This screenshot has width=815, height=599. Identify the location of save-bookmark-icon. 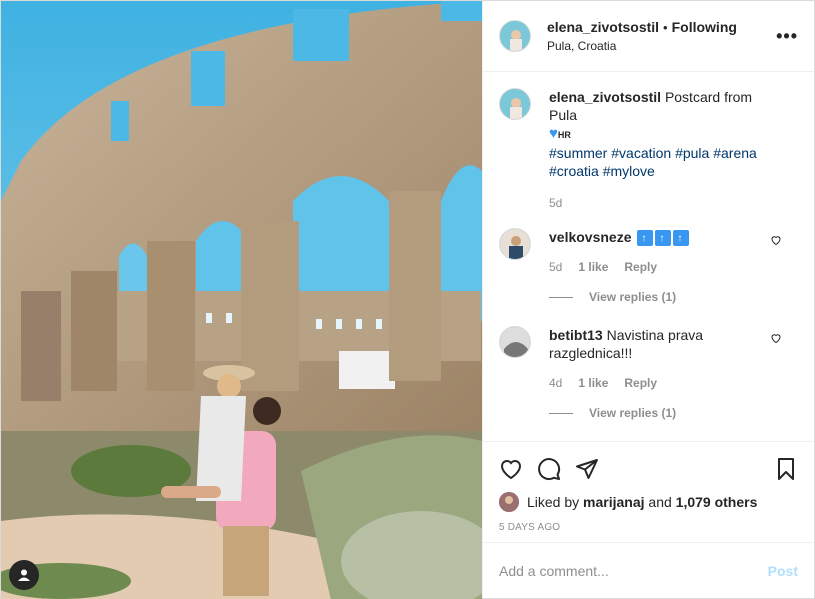
(786, 469).